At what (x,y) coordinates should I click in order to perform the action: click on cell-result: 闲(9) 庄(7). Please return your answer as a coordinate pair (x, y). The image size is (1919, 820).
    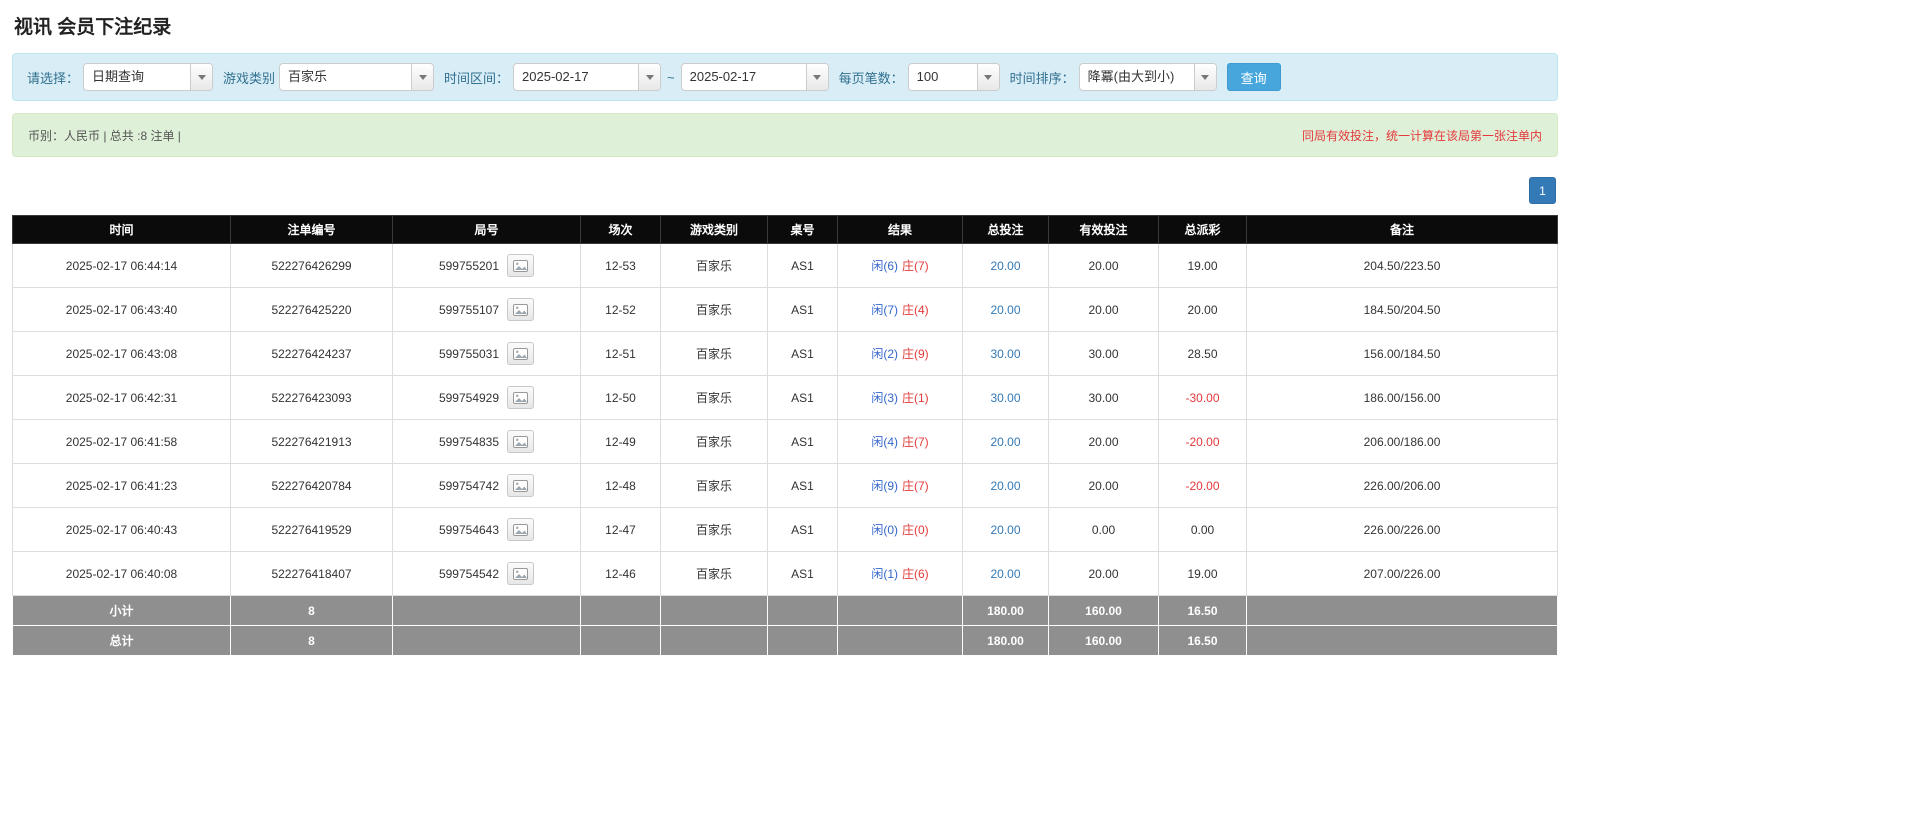
    Looking at the image, I should click on (900, 485).